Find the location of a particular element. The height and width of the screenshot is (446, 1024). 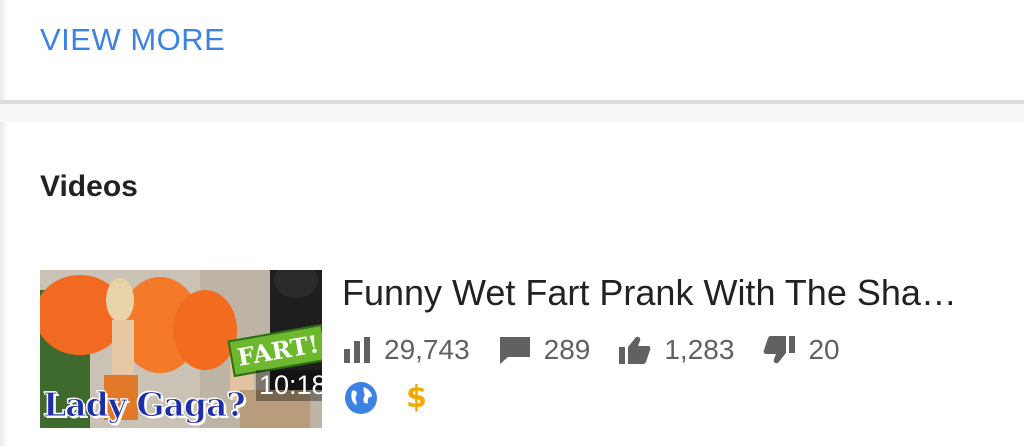

comments-count: 289 is located at coordinates (567, 349).